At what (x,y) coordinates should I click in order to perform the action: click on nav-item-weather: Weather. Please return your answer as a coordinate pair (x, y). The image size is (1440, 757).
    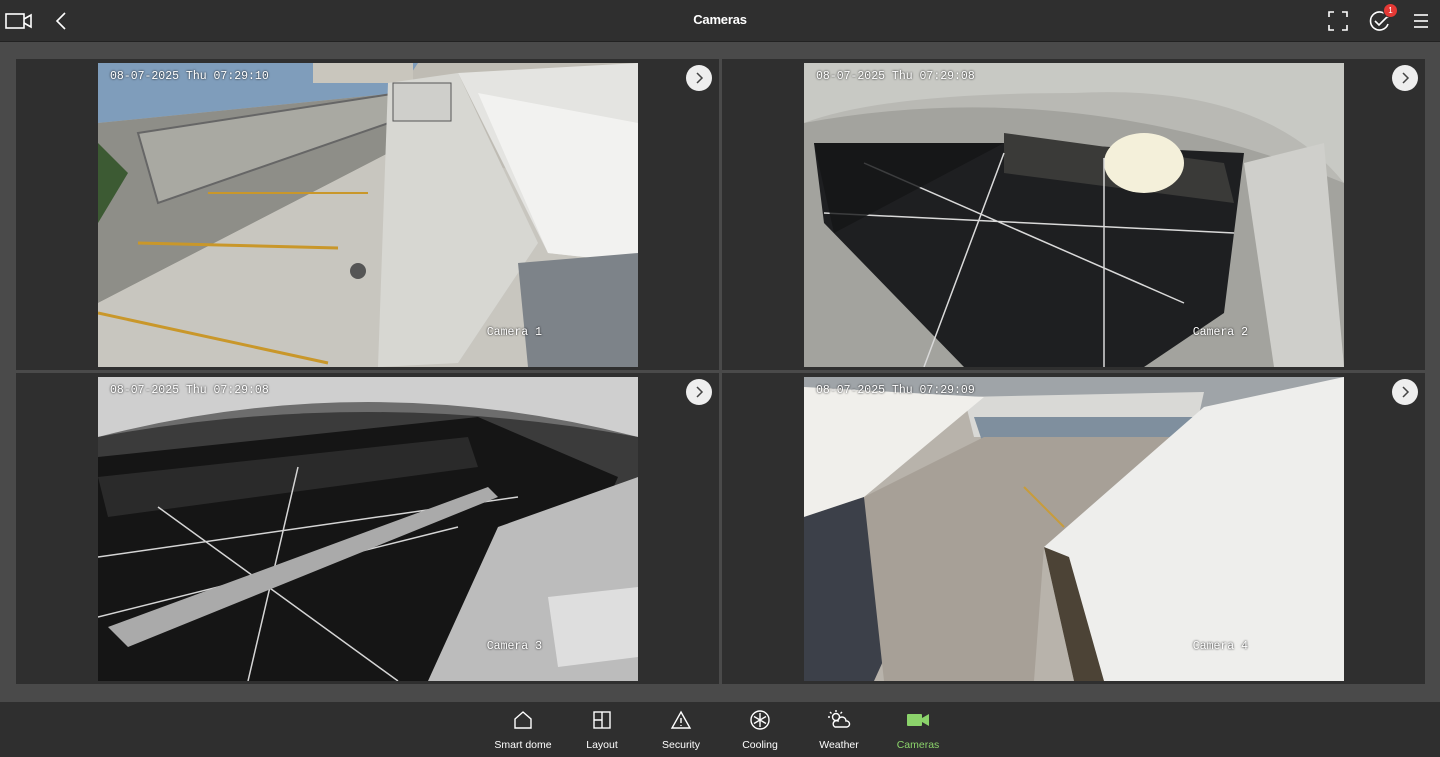
    Looking at the image, I should click on (839, 730).